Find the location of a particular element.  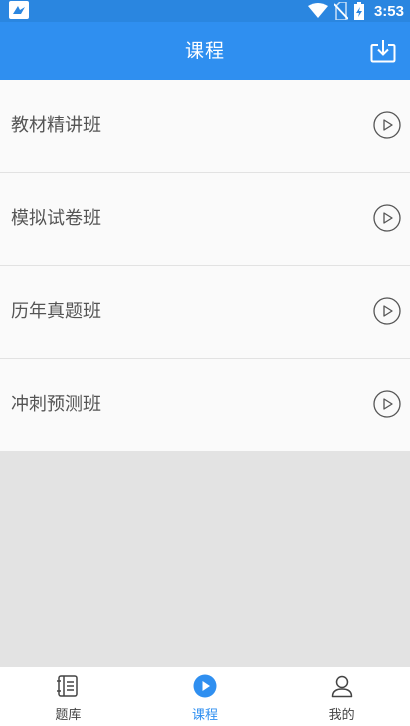

status-icons: 3:53 is located at coordinates (355, 11).